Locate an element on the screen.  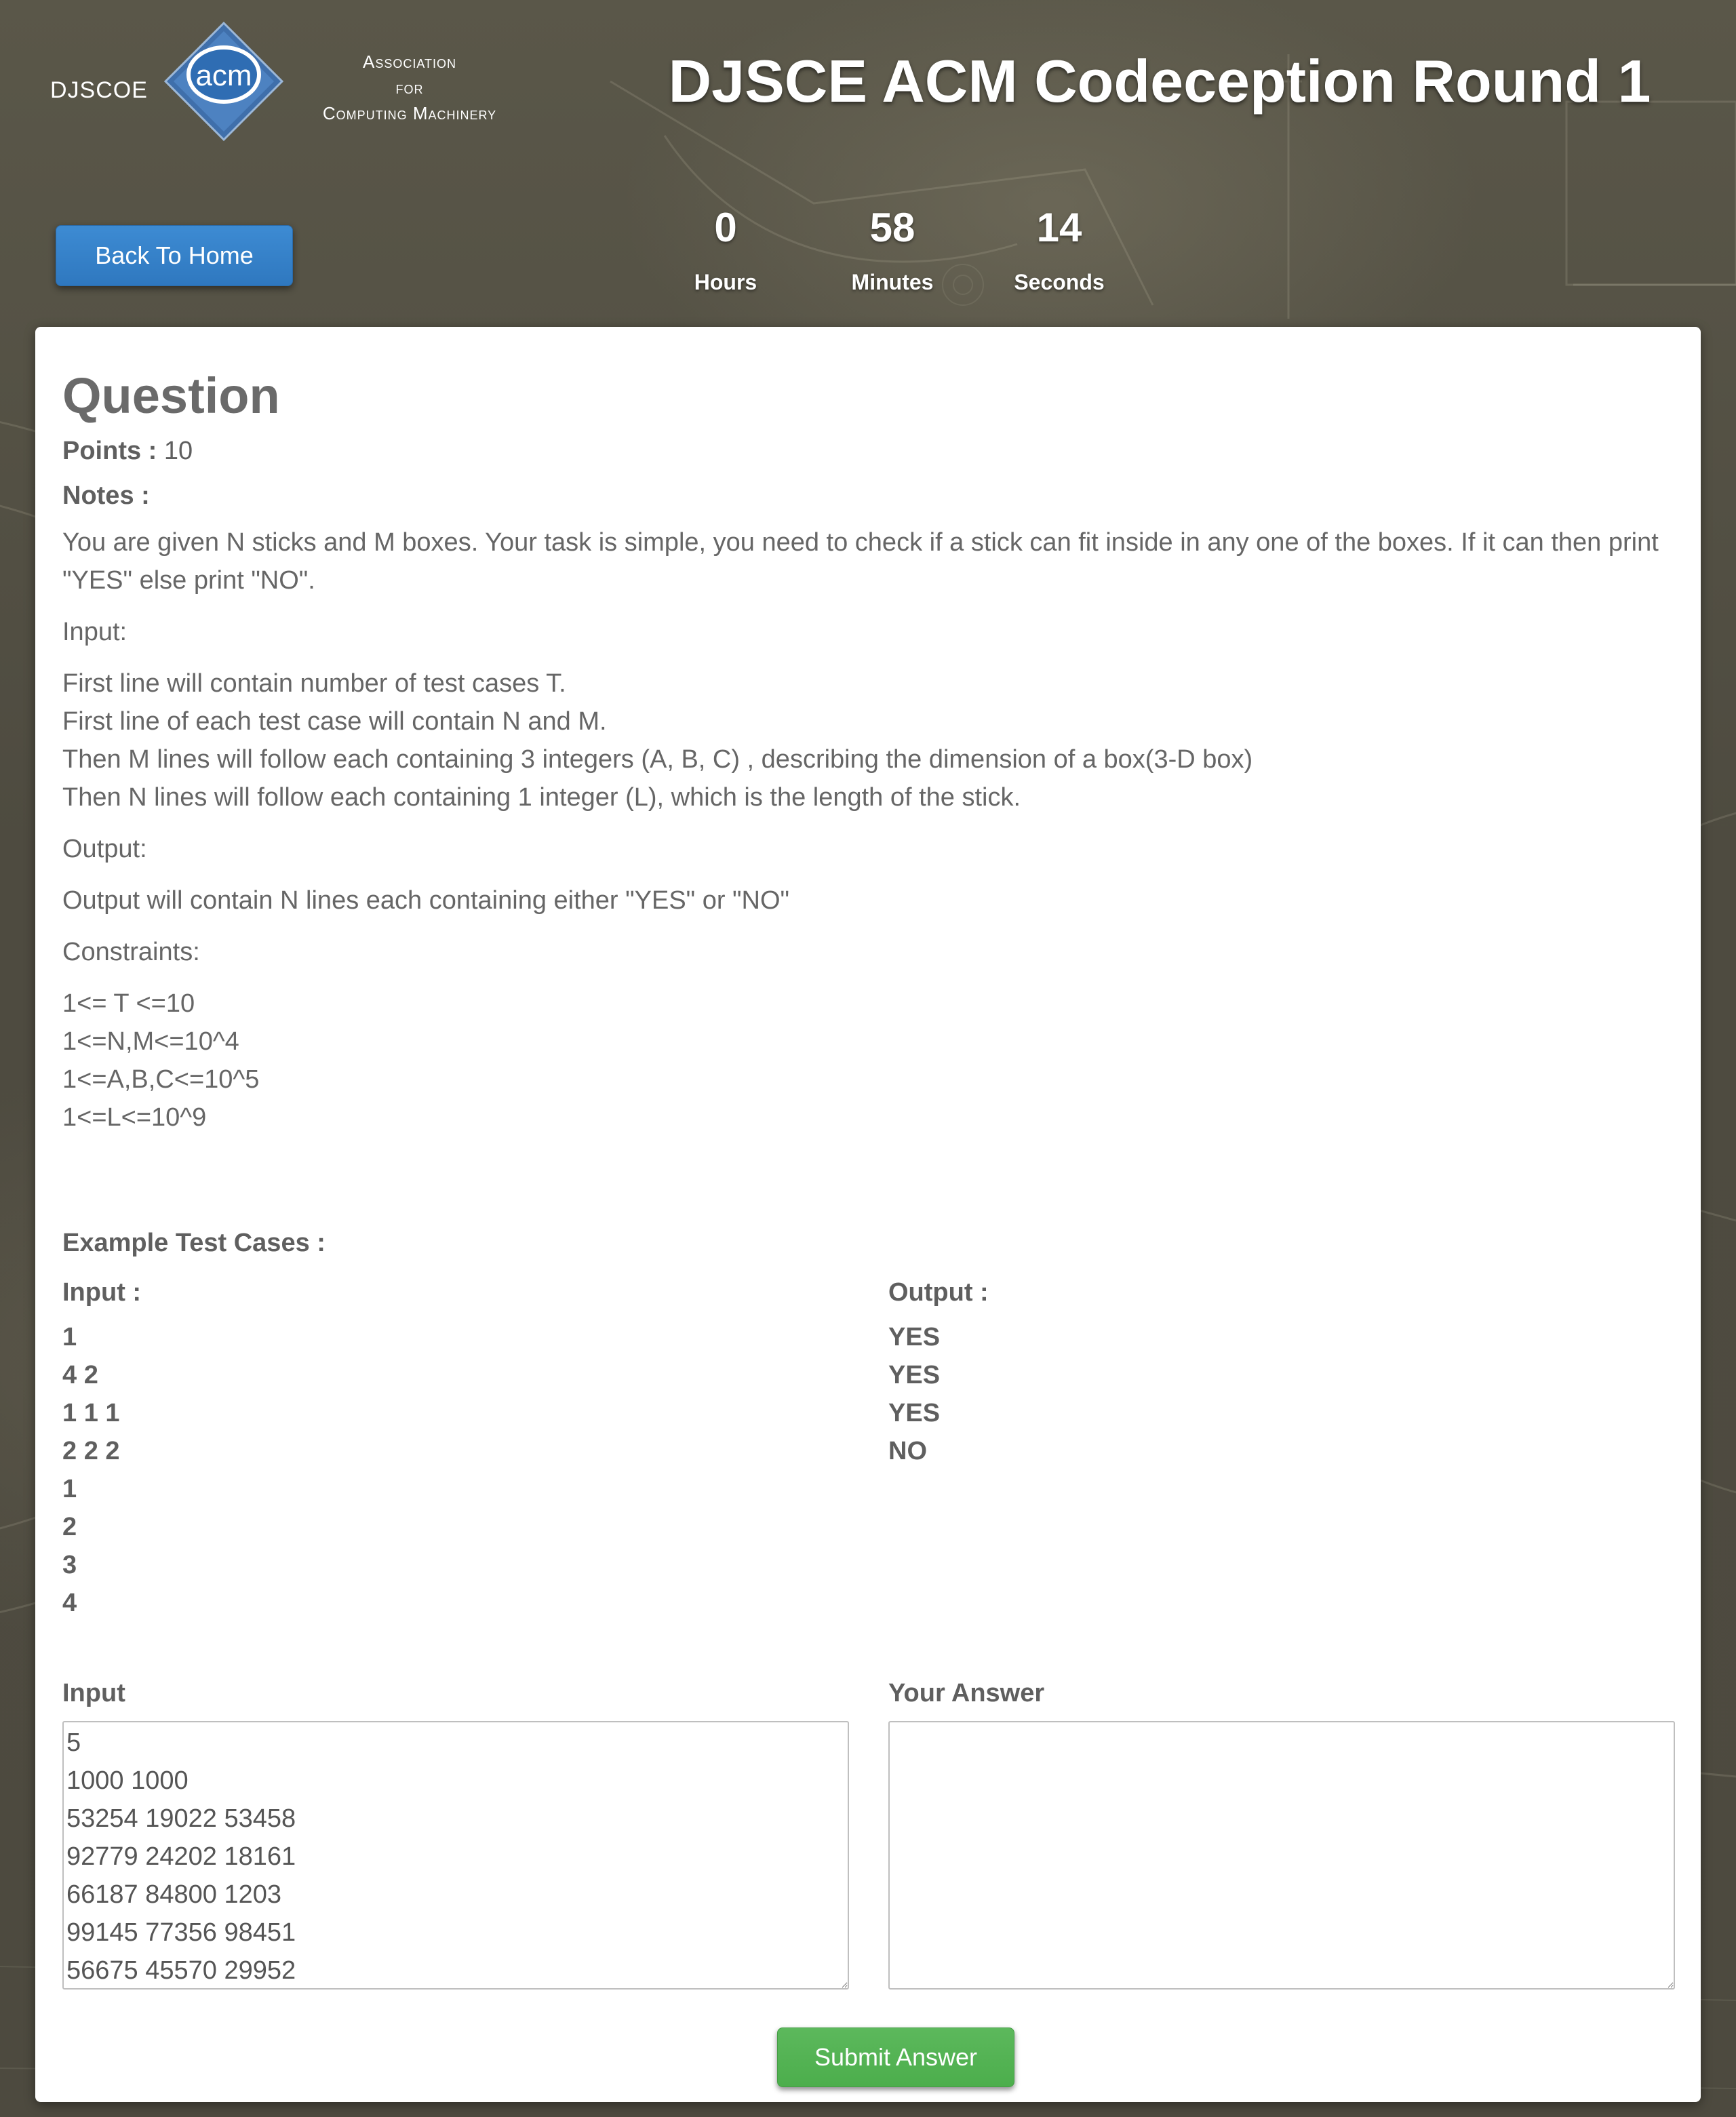
example-input-line: 3 is located at coordinates (69, 1565).